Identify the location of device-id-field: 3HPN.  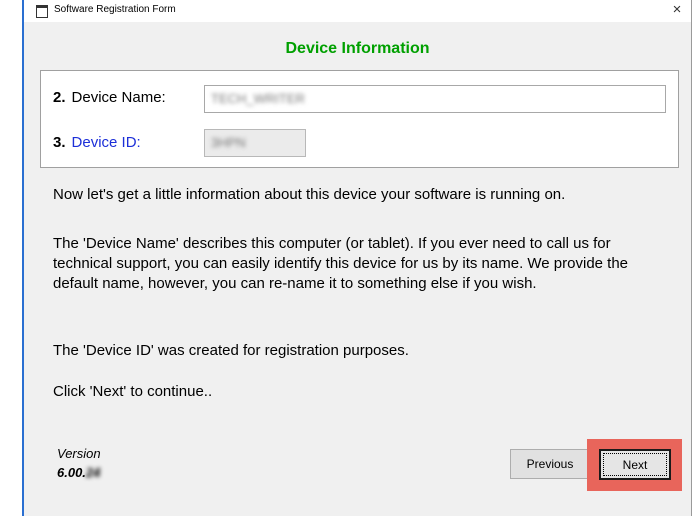
(255, 143).